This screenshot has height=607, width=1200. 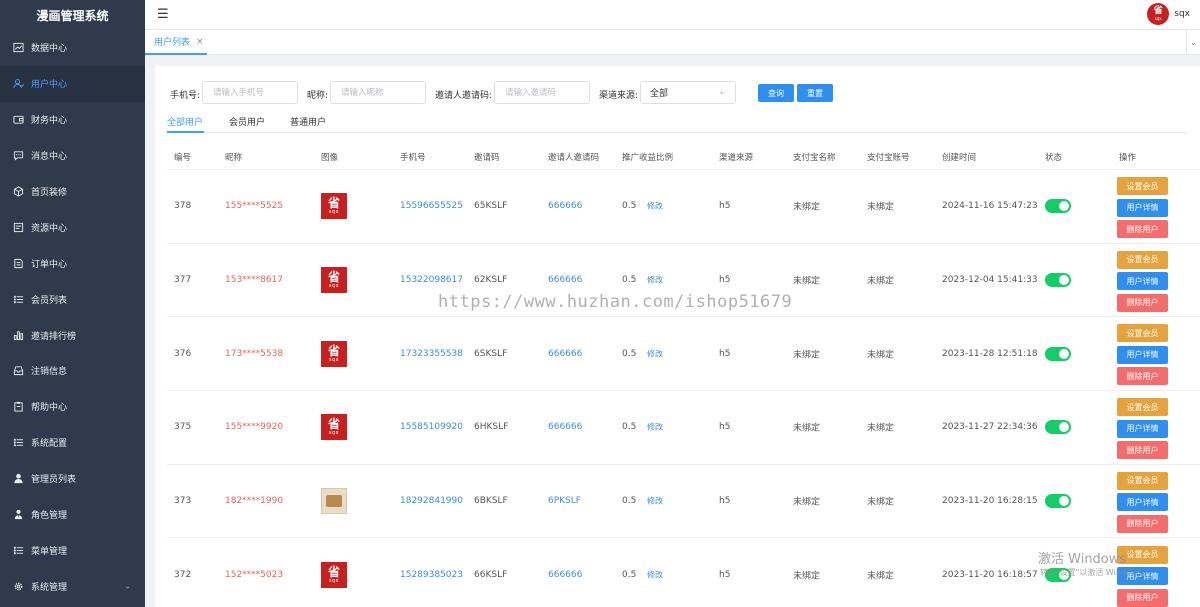 I want to click on sidebar-item: 系统管理 ⌄, so click(x=72, y=586).